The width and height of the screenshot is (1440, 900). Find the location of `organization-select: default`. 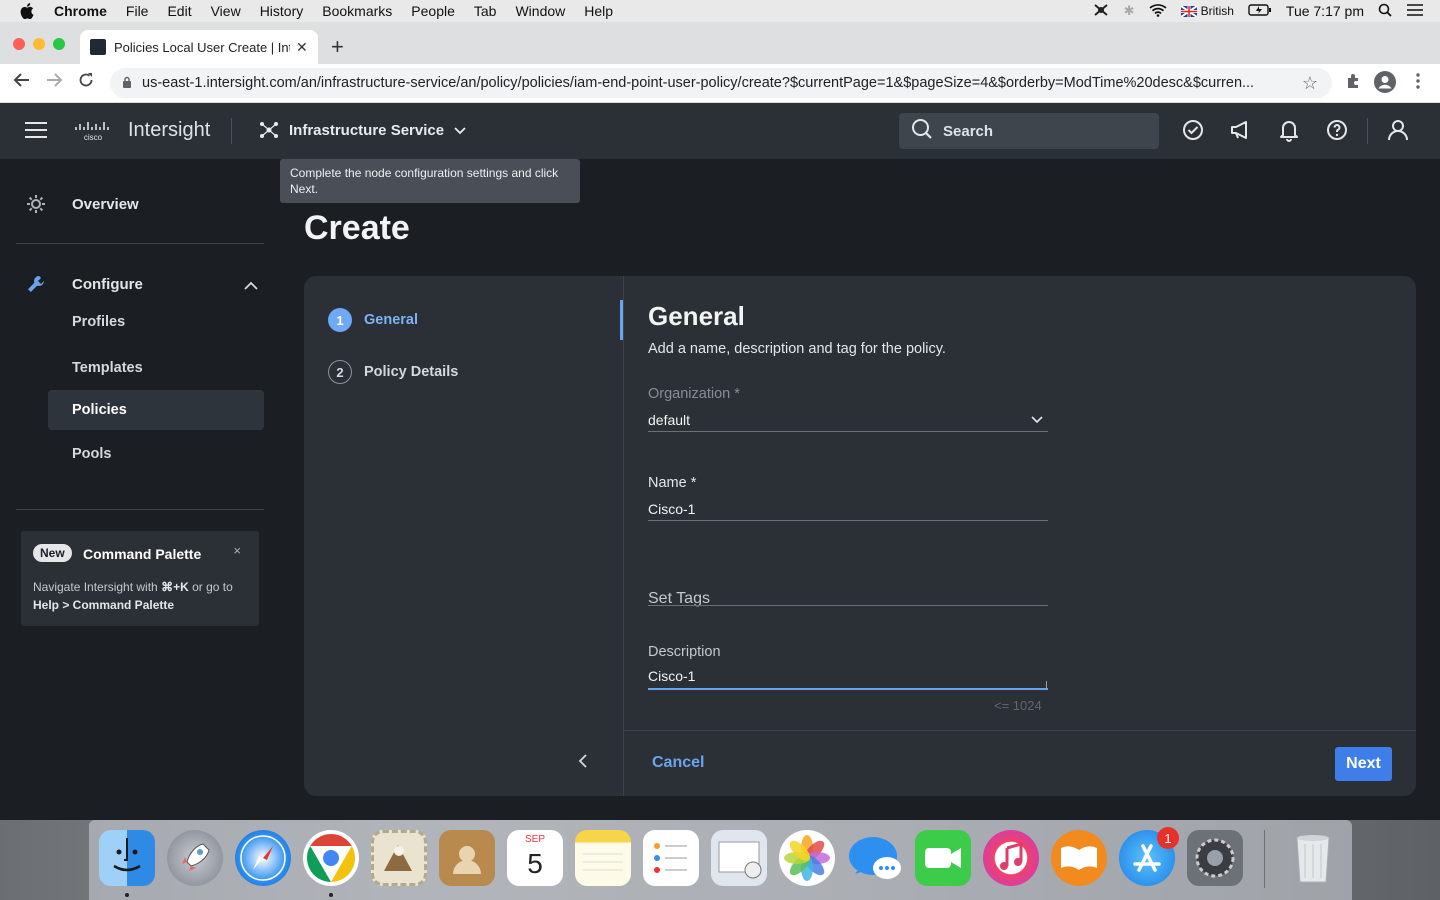

organization-select: default is located at coordinates (848, 420).